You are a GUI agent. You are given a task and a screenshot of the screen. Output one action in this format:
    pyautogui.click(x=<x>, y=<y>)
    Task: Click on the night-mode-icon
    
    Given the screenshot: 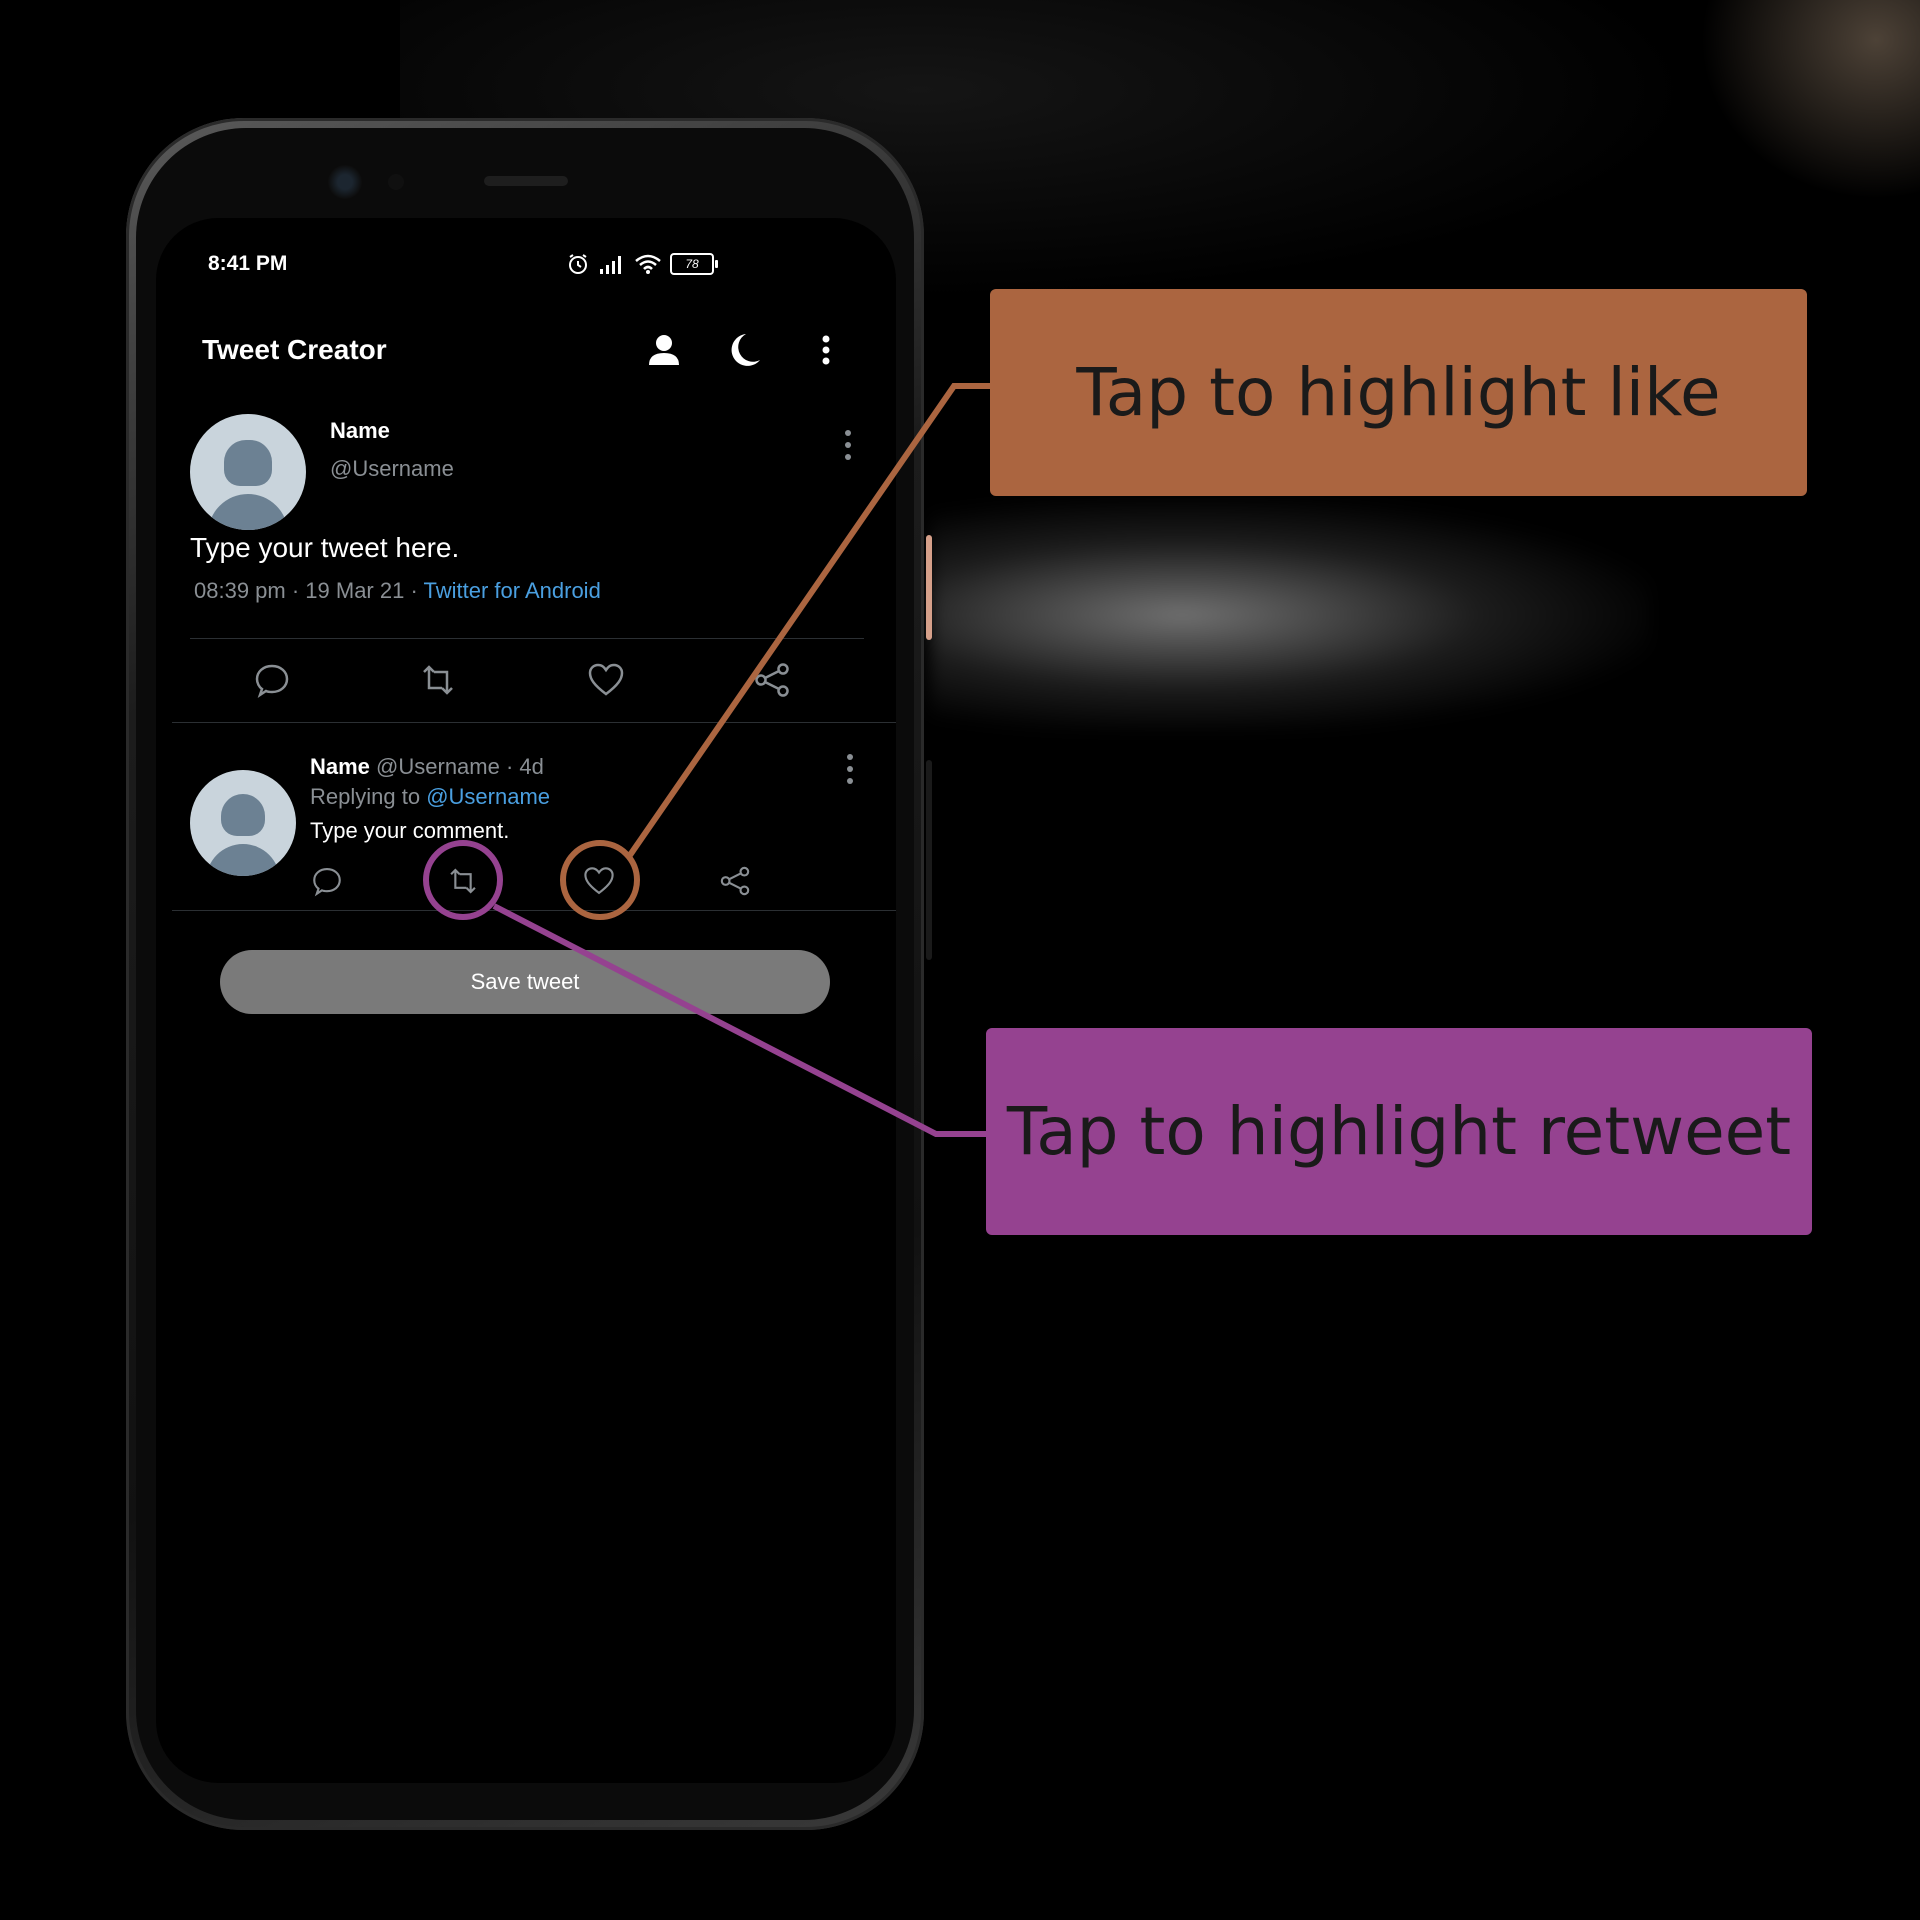 What is the action you would take?
    pyautogui.click(x=744, y=350)
    